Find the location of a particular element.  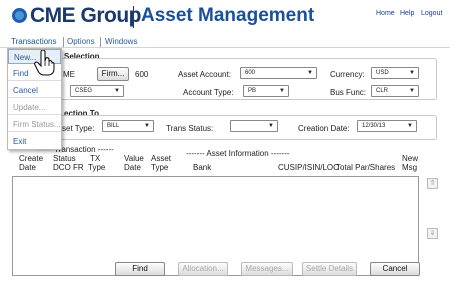

scroll-up-button: ⇑ is located at coordinates (432, 183).